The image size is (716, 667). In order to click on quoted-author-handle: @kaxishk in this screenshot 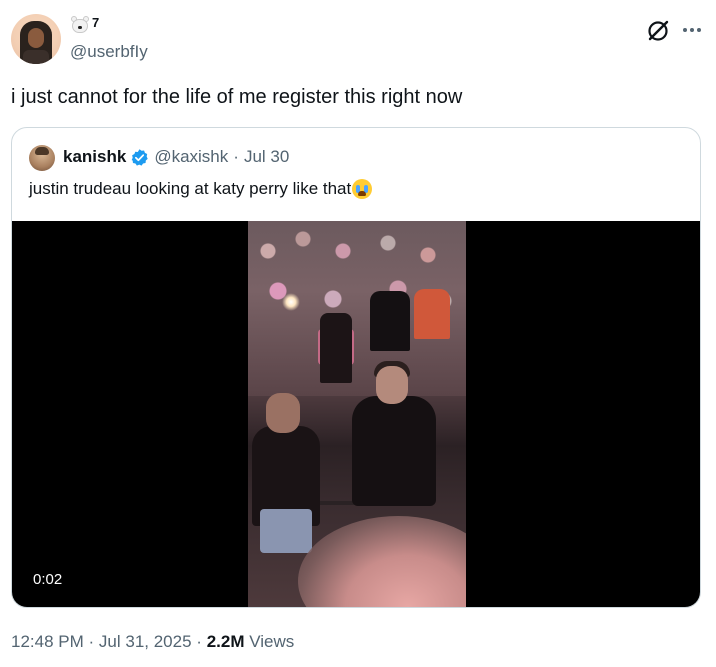, I will do `click(191, 157)`.